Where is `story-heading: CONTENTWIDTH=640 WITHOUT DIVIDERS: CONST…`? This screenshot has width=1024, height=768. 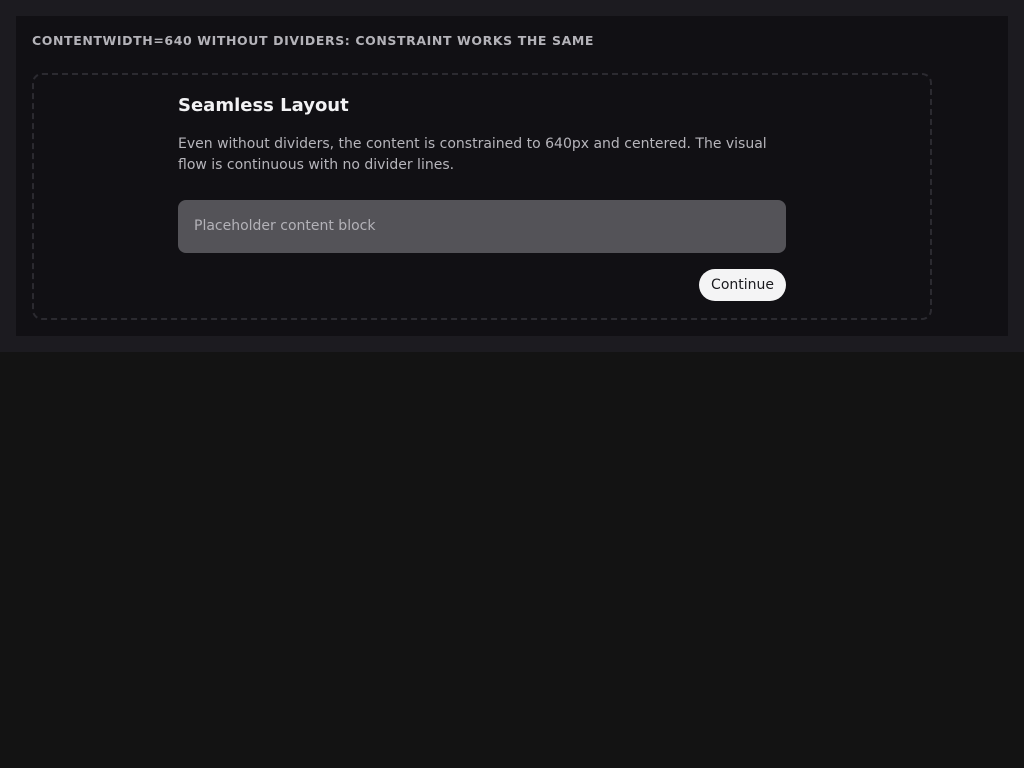 story-heading: CONTENTWIDTH=640 WITHOUT DIVIDERS: CONST… is located at coordinates (313, 40).